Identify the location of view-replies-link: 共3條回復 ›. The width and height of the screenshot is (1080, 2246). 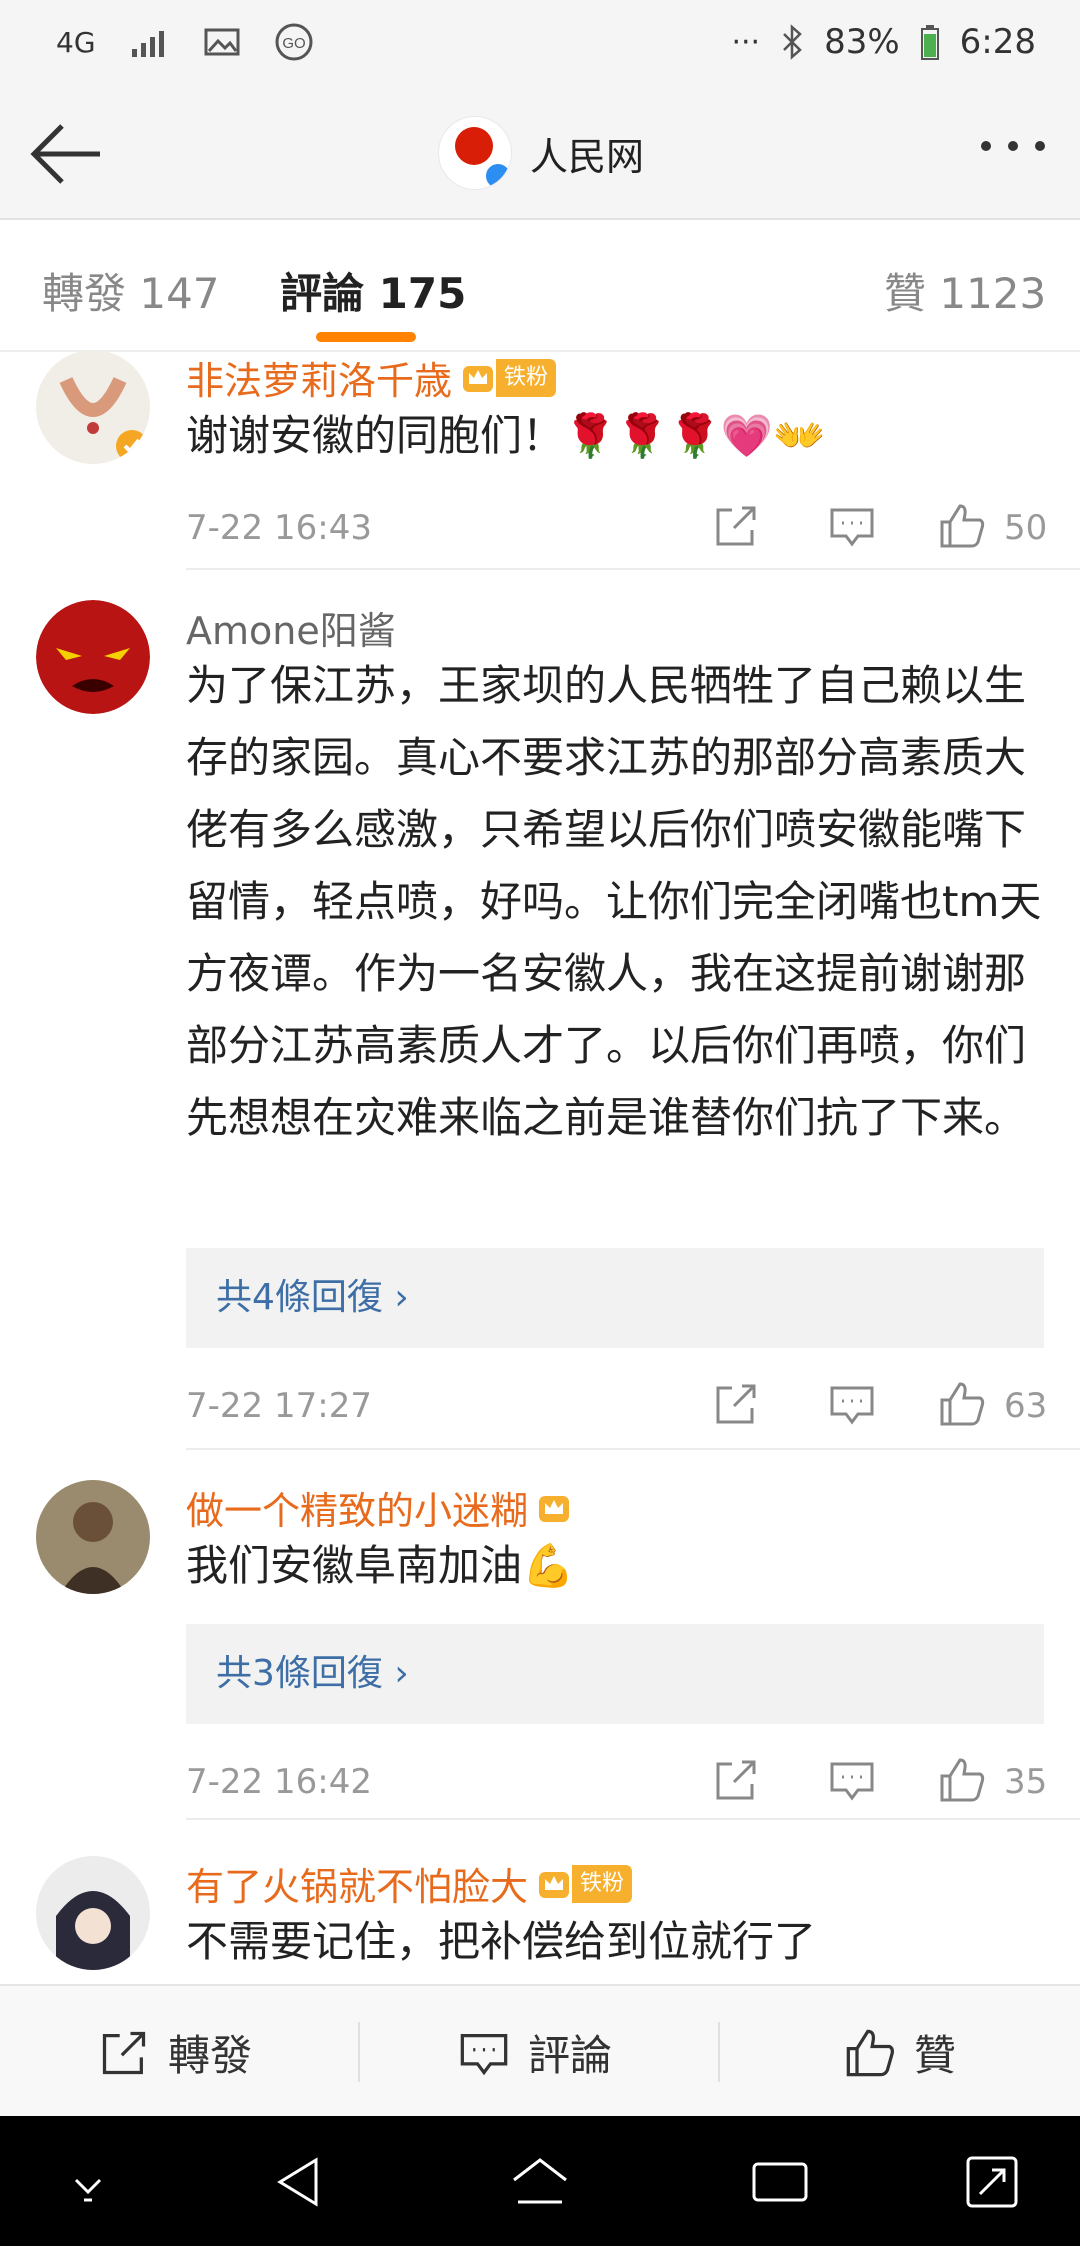
(615, 1674).